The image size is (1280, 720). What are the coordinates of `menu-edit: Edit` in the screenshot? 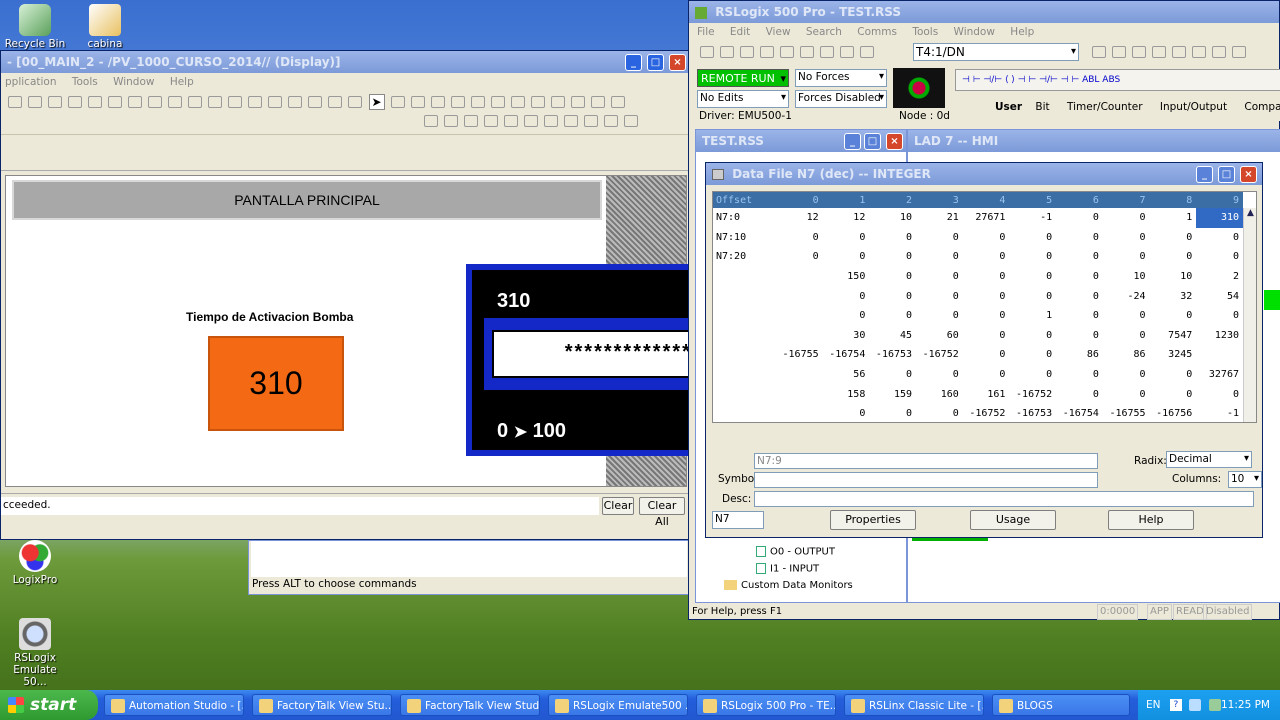 It's located at (740, 32).